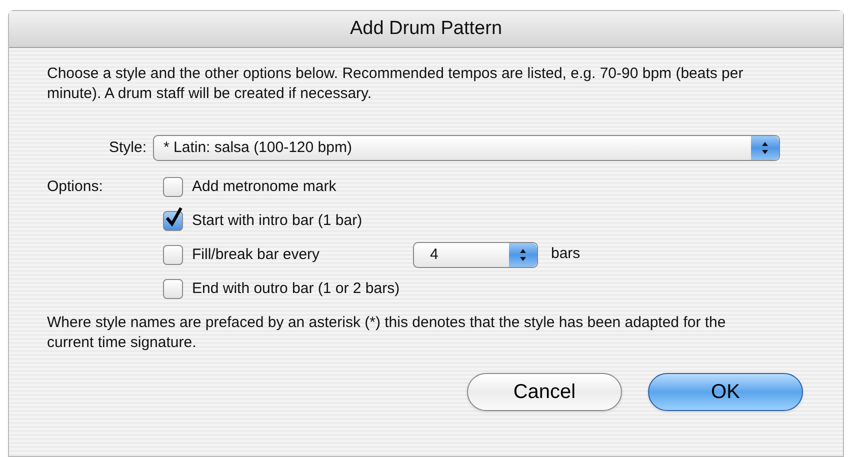  Describe the element at coordinates (264, 186) in the screenshot. I see `option-label: Add metronome mark` at that location.